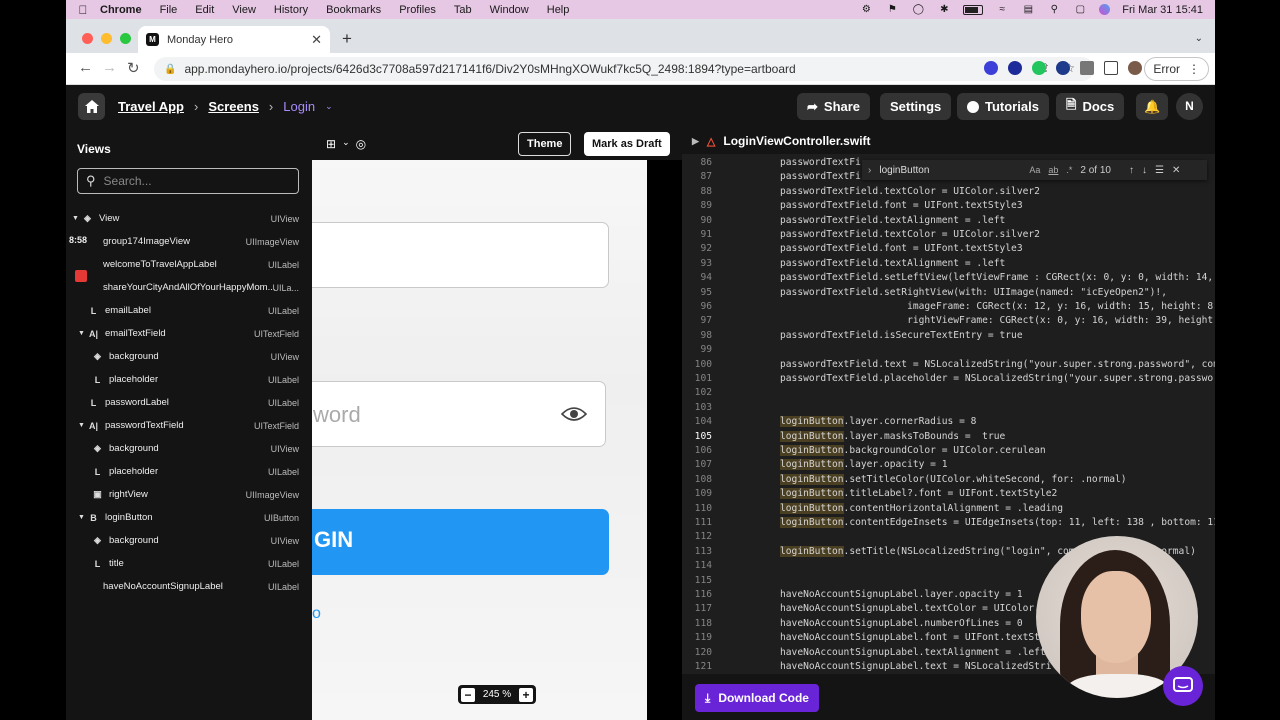 Image resolution: width=1280 pixels, height=720 pixels. What do you see at coordinates (918, 9) in the screenshot?
I see `vpn-icon: ◯` at bounding box center [918, 9].